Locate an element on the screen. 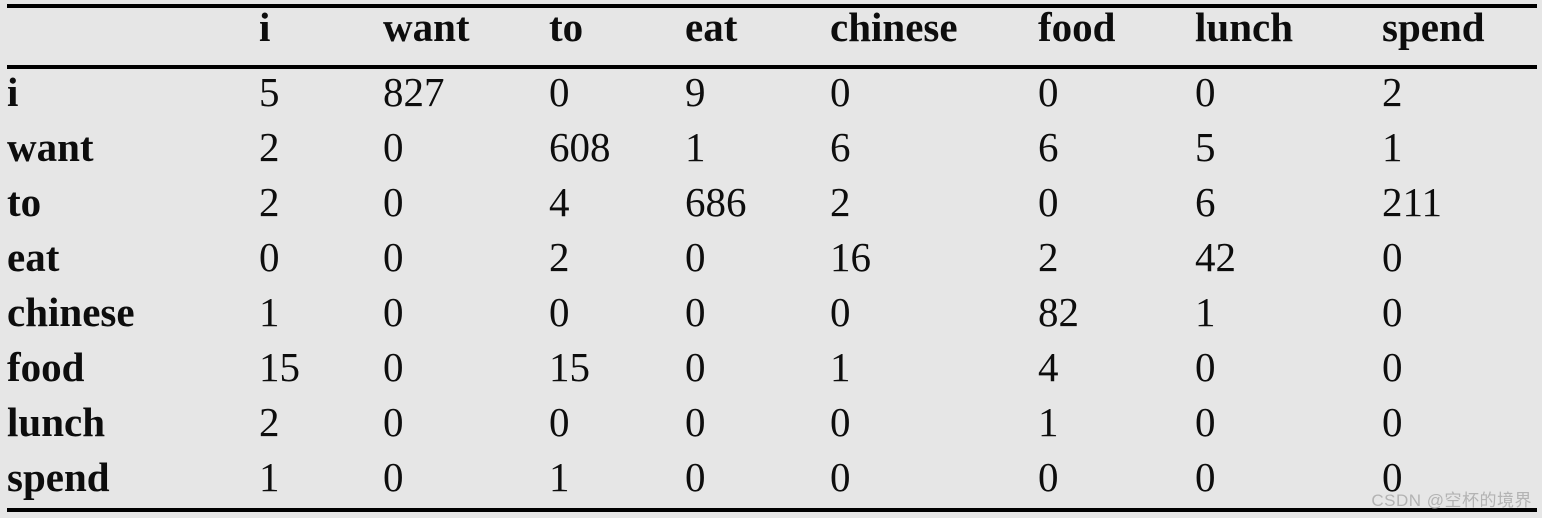 This screenshot has width=1542, height=518. column-header-chinese: chinese is located at coordinates (894, 27).